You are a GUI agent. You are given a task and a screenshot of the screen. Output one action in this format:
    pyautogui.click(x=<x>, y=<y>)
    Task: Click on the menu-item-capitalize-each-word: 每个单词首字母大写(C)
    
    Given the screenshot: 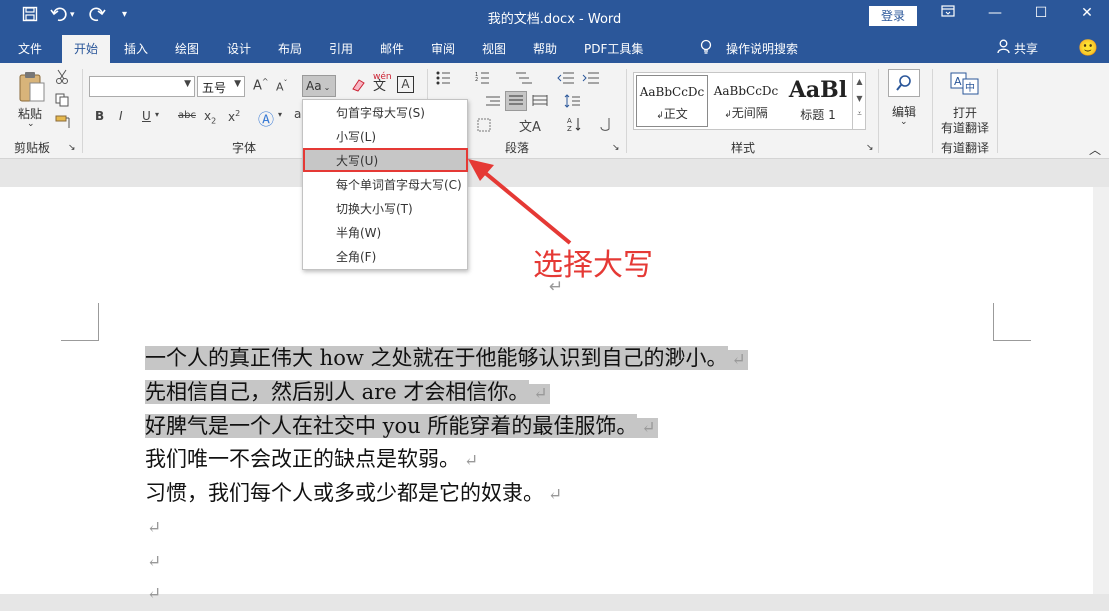 What is the action you would take?
    pyautogui.click(x=385, y=185)
    